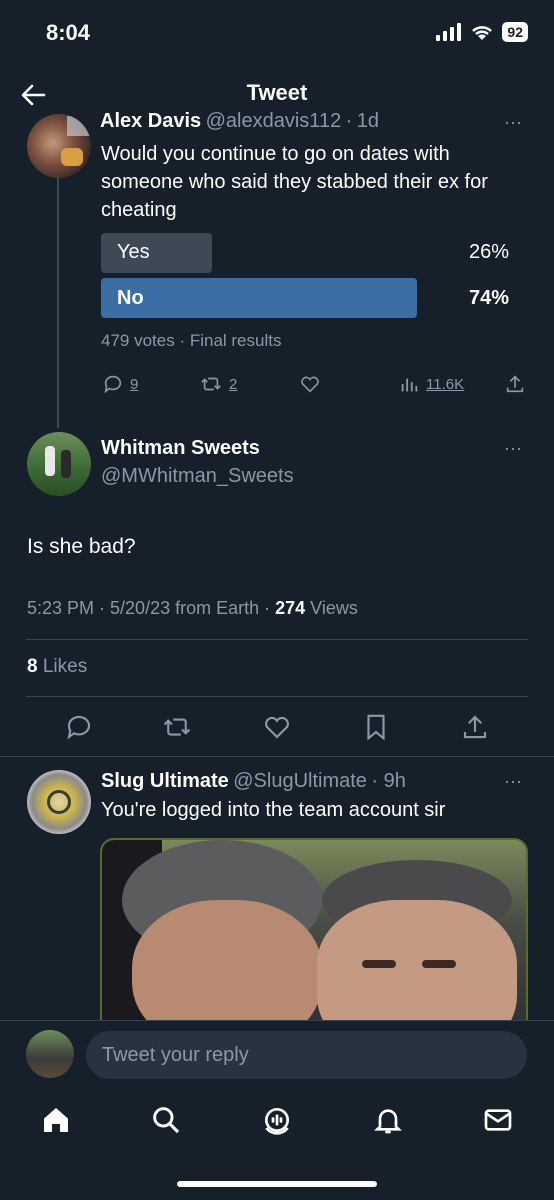 The height and width of the screenshot is (1200, 554). Describe the element at coordinates (449, 32) in the screenshot. I see `signal-icon` at that location.